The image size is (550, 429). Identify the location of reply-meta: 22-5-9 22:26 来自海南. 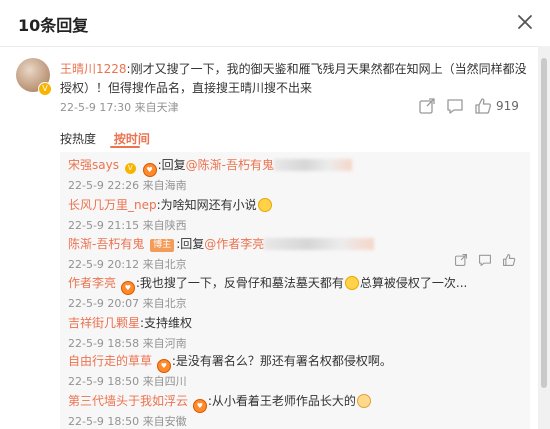
(127, 185).